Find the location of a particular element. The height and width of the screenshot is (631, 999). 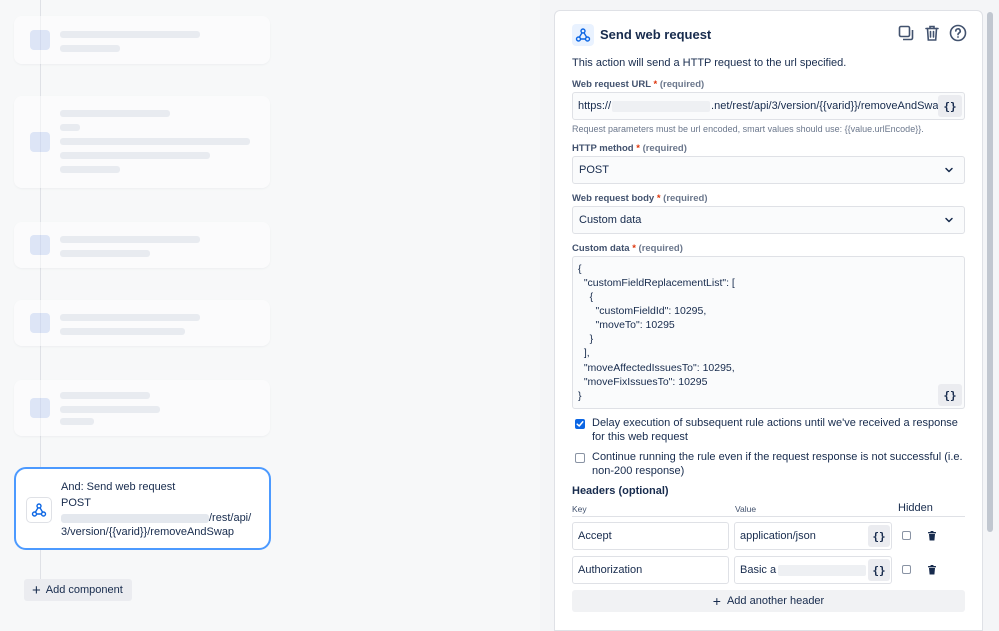

key-column-header: Key is located at coordinates (579, 509).